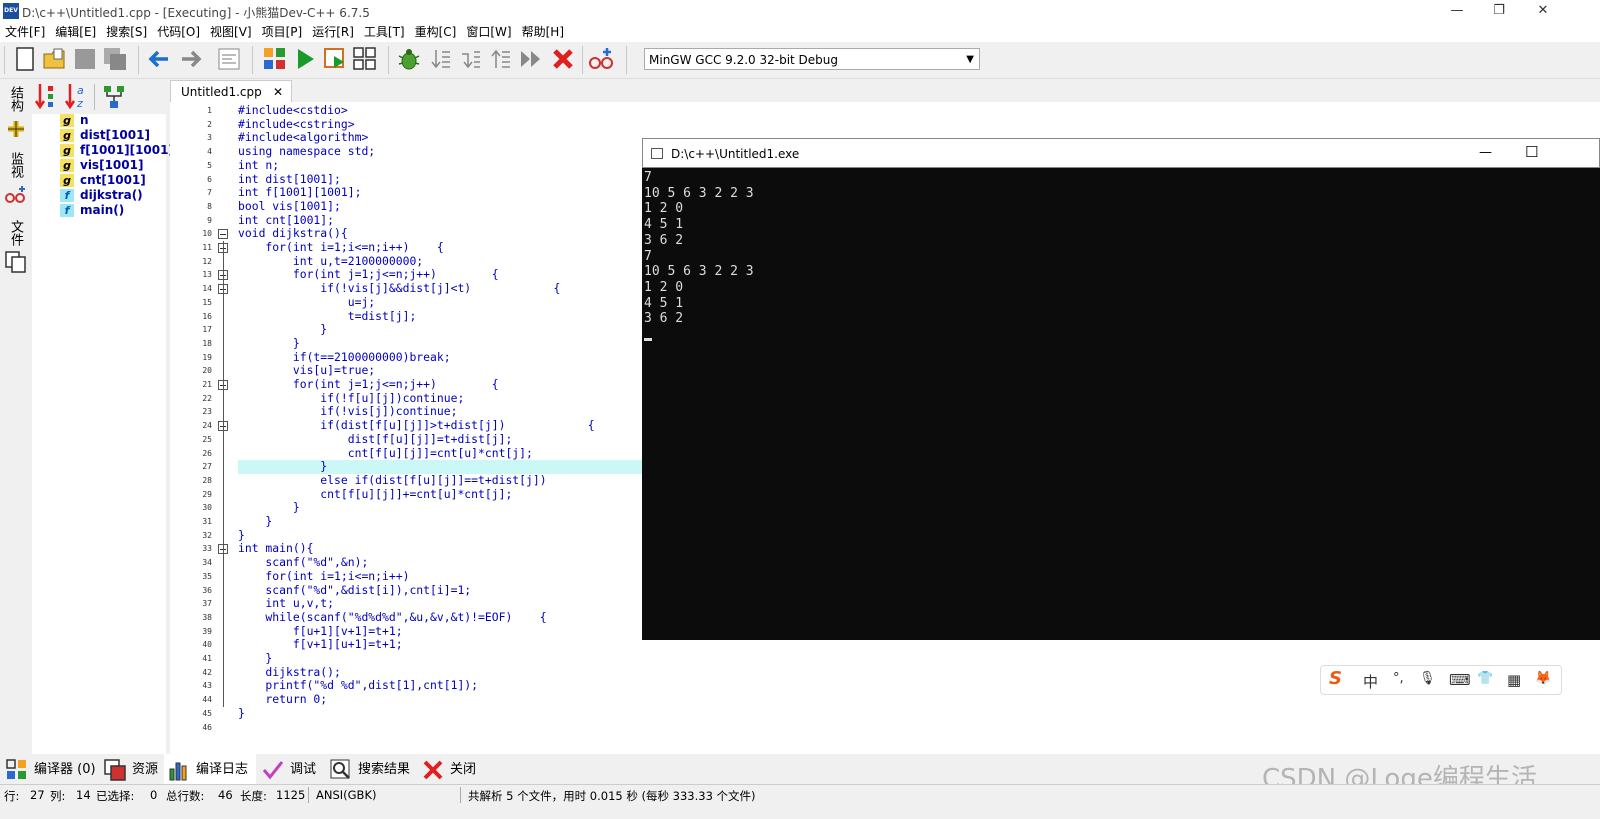 This screenshot has width=1600, height=819. What do you see at coordinates (85, 59) in the screenshot?
I see `save-icon` at bounding box center [85, 59].